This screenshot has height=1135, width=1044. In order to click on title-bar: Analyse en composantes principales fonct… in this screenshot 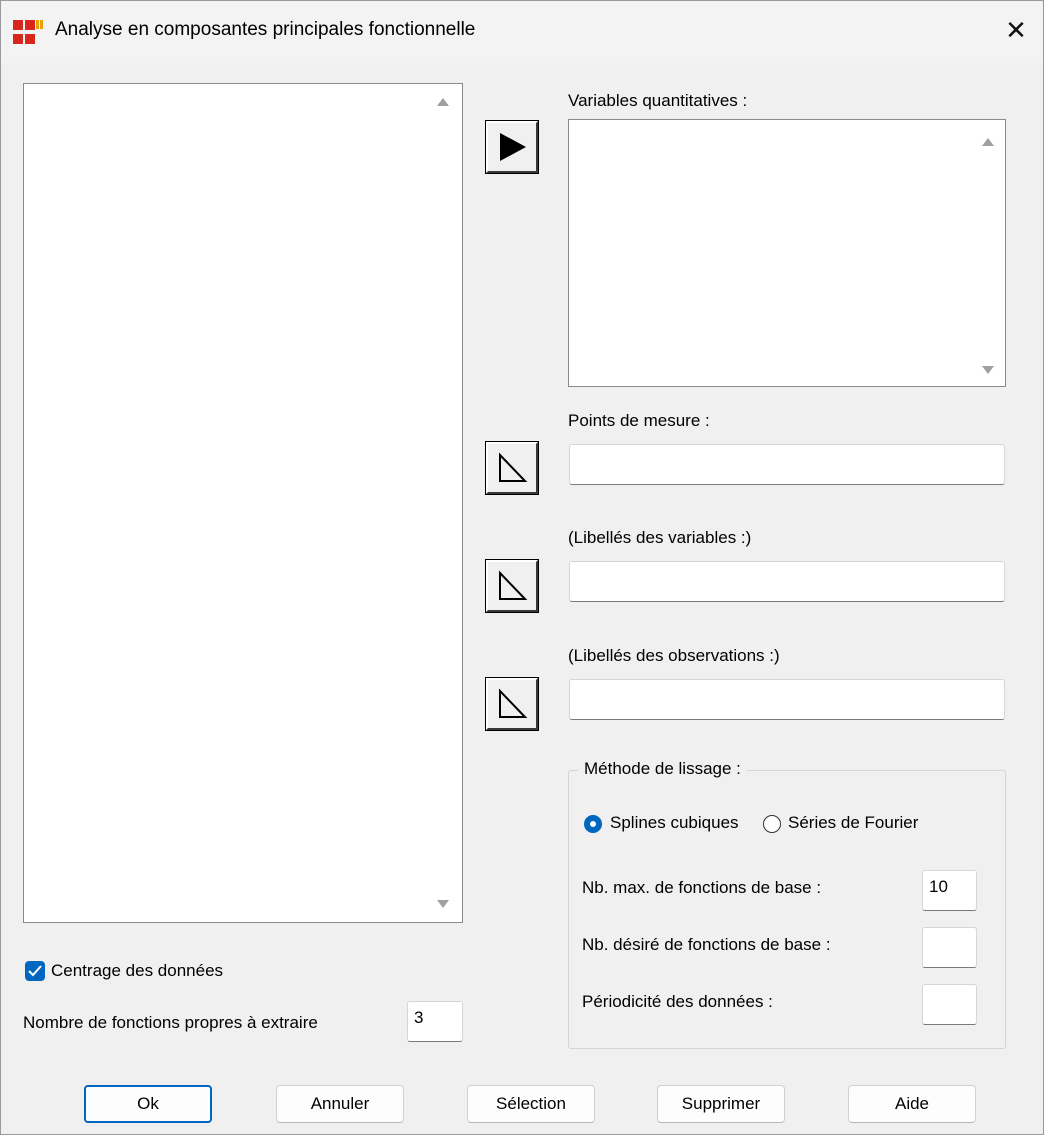, I will do `click(522, 32)`.